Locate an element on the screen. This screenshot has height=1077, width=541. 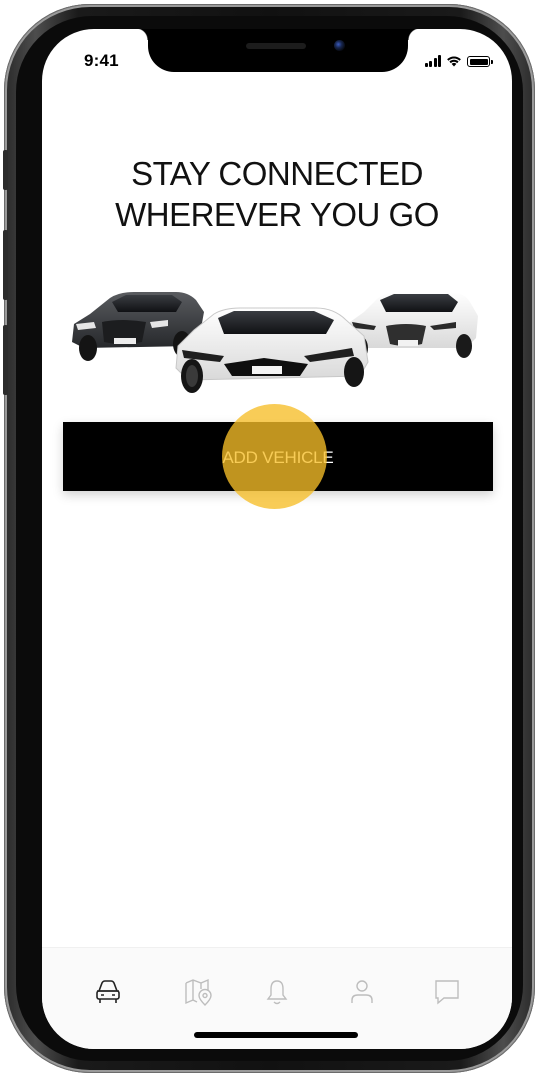
tab-notifications is located at coordinates (277, 992).